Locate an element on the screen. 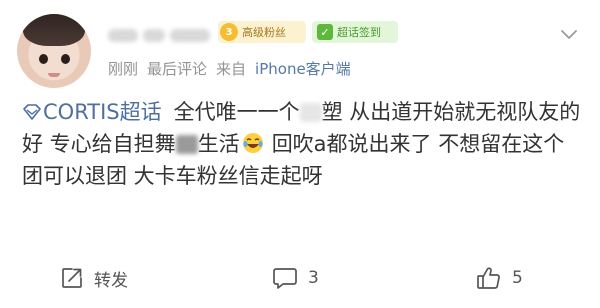  post-type: 最后评论 is located at coordinates (177, 69).